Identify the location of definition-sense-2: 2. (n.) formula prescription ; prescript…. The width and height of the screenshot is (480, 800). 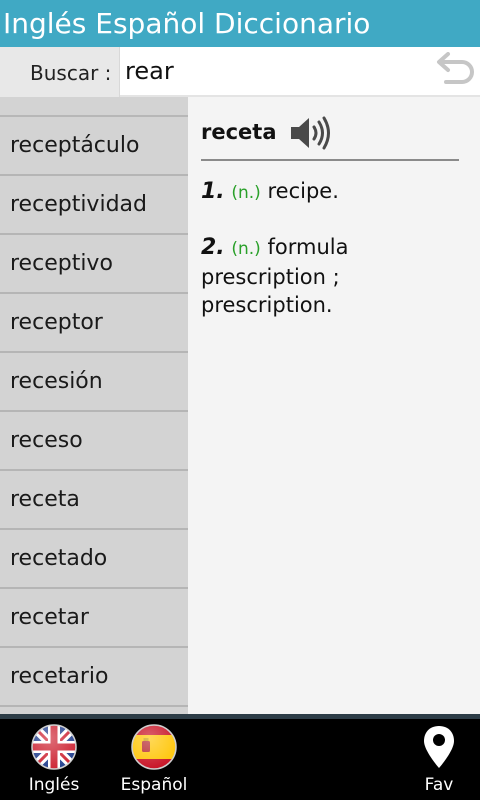
(336, 276).